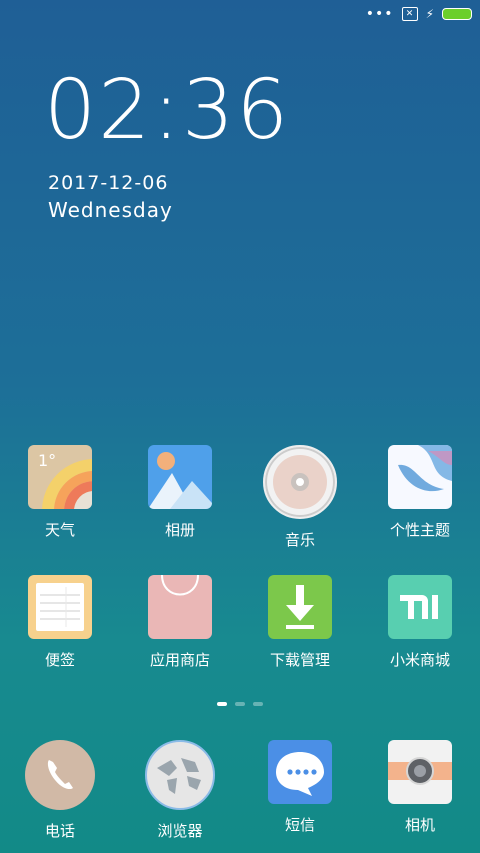  What do you see at coordinates (59, 831) in the screenshot?
I see `app-label: 电话` at bounding box center [59, 831].